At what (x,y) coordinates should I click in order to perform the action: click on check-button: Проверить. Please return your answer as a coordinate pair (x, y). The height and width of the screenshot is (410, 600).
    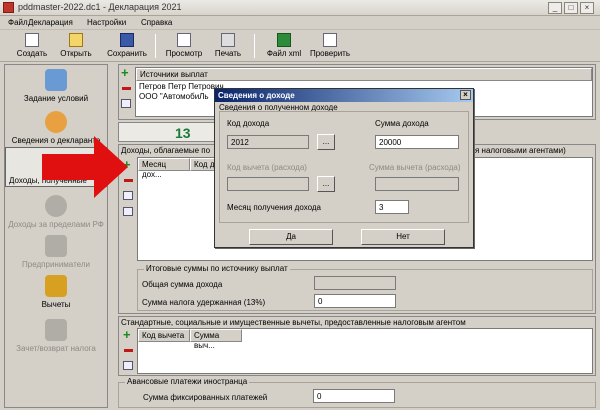
    Looking at the image, I should click on (330, 46).